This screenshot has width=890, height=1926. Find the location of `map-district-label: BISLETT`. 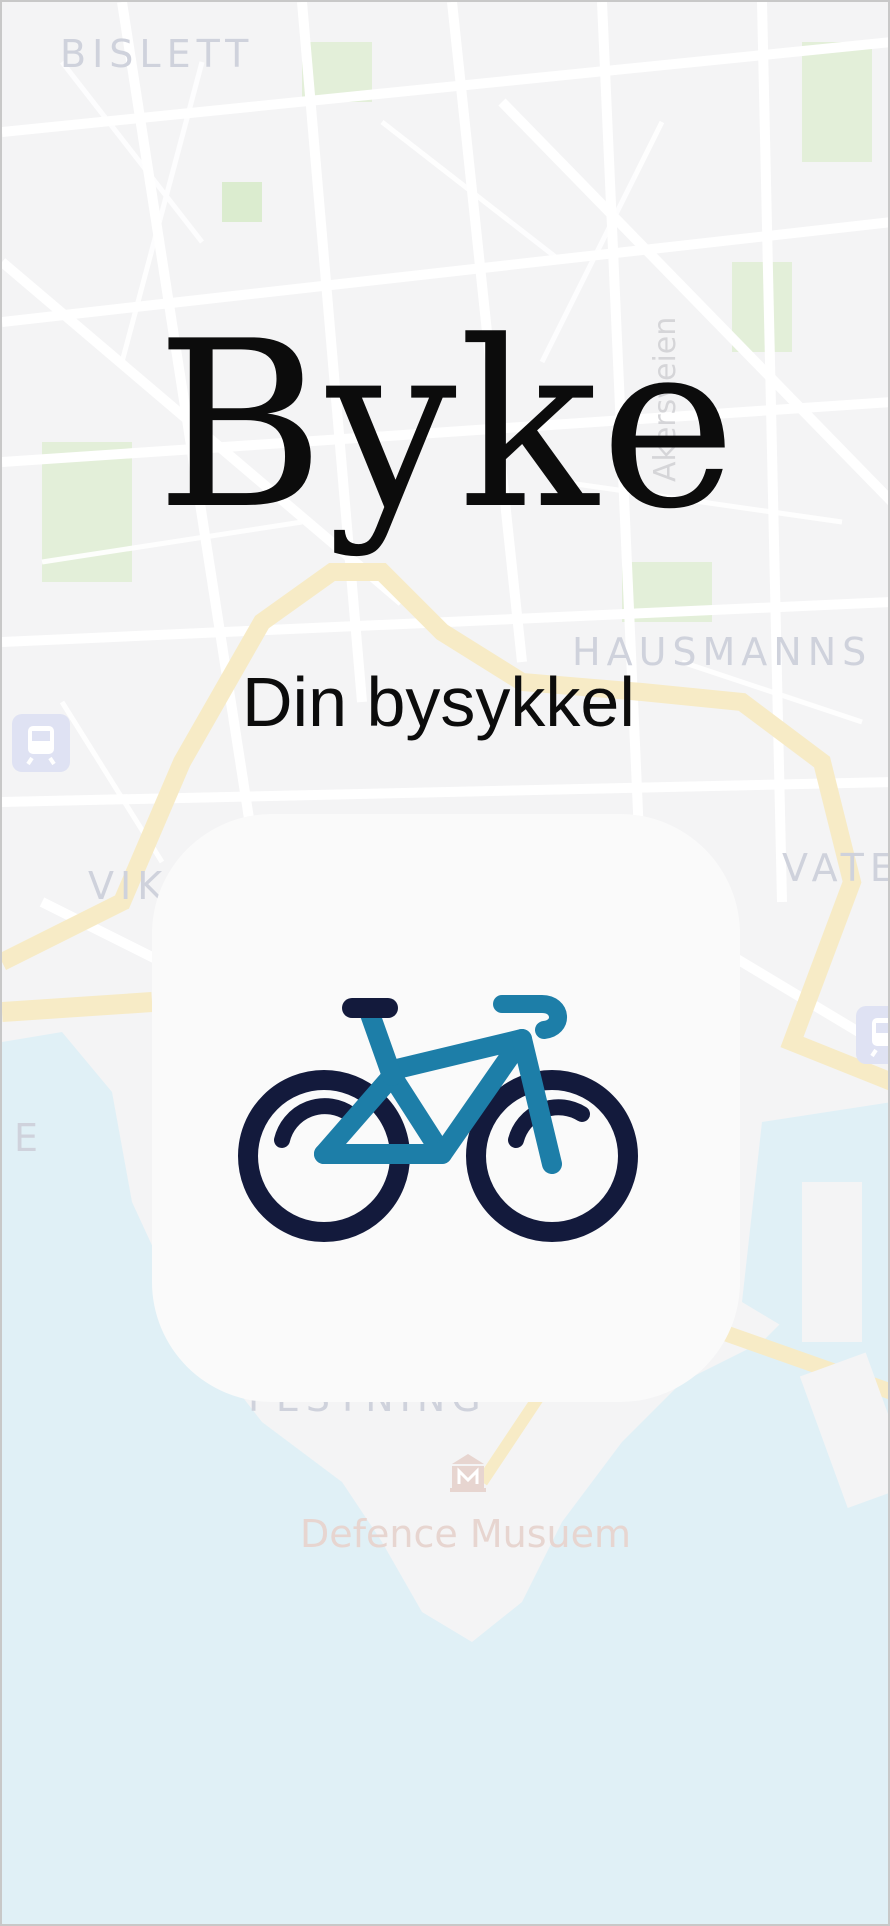

map-district-label: BISLETT is located at coordinates (157, 54).